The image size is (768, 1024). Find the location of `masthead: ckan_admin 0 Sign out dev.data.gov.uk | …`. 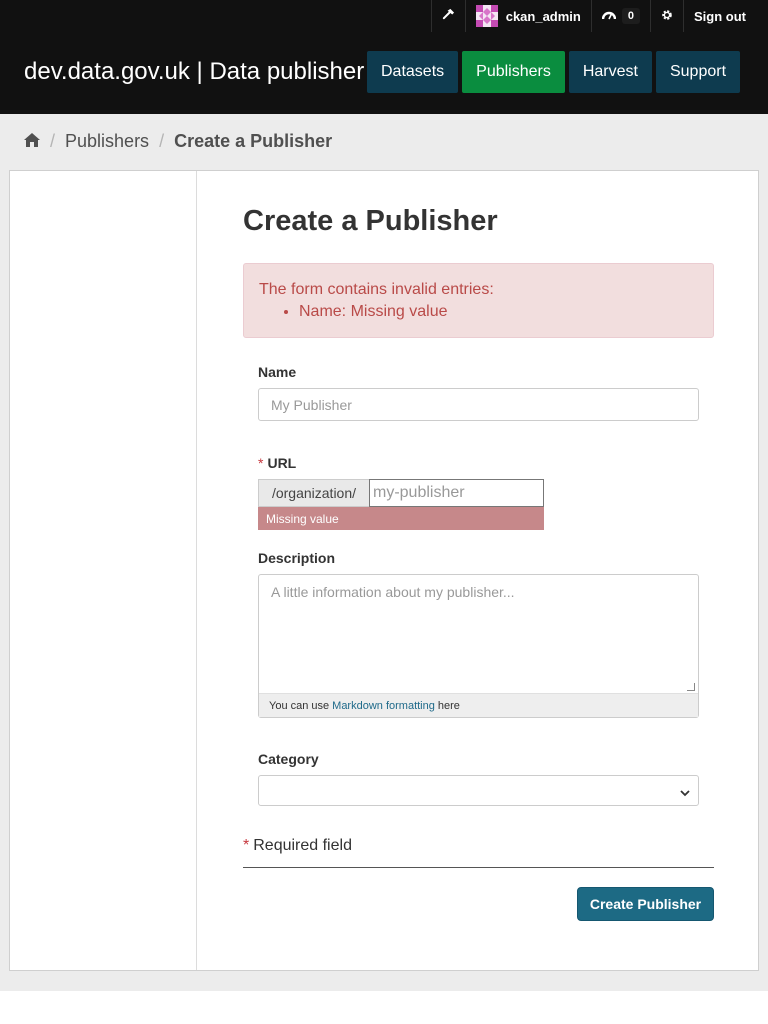

masthead: ckan_admin 0 Sign out dev.data.gov.uk | … is located at coordinates (384, 57).